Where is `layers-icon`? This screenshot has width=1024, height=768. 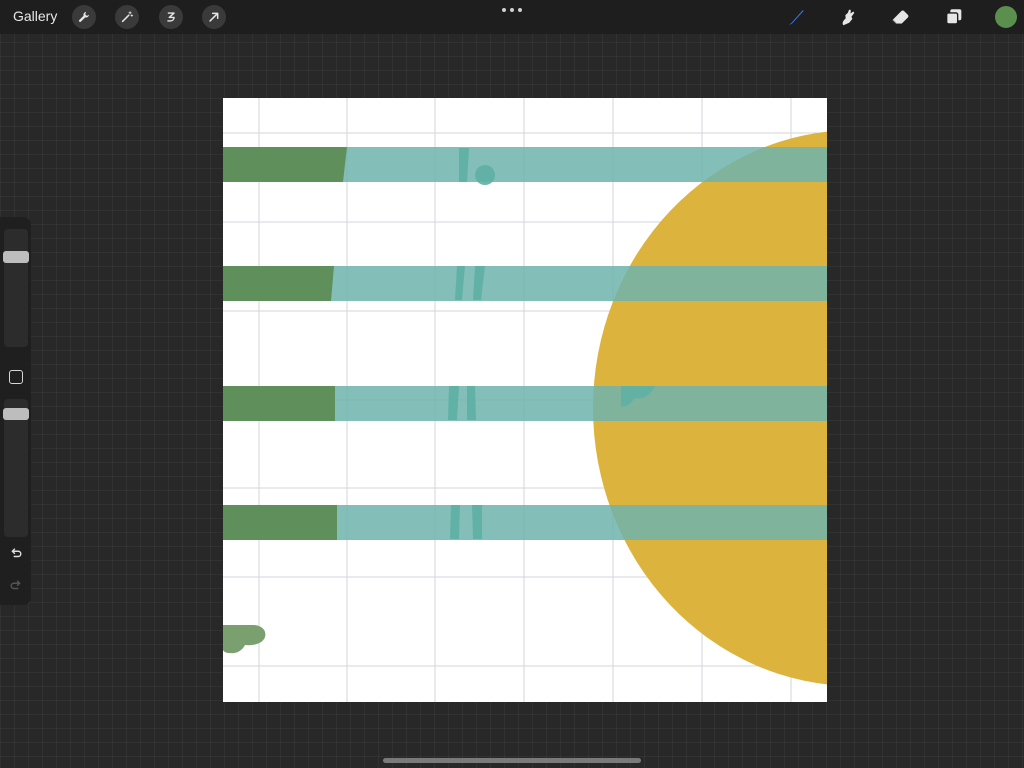 layers-icon is located at coordinates (953, 17).